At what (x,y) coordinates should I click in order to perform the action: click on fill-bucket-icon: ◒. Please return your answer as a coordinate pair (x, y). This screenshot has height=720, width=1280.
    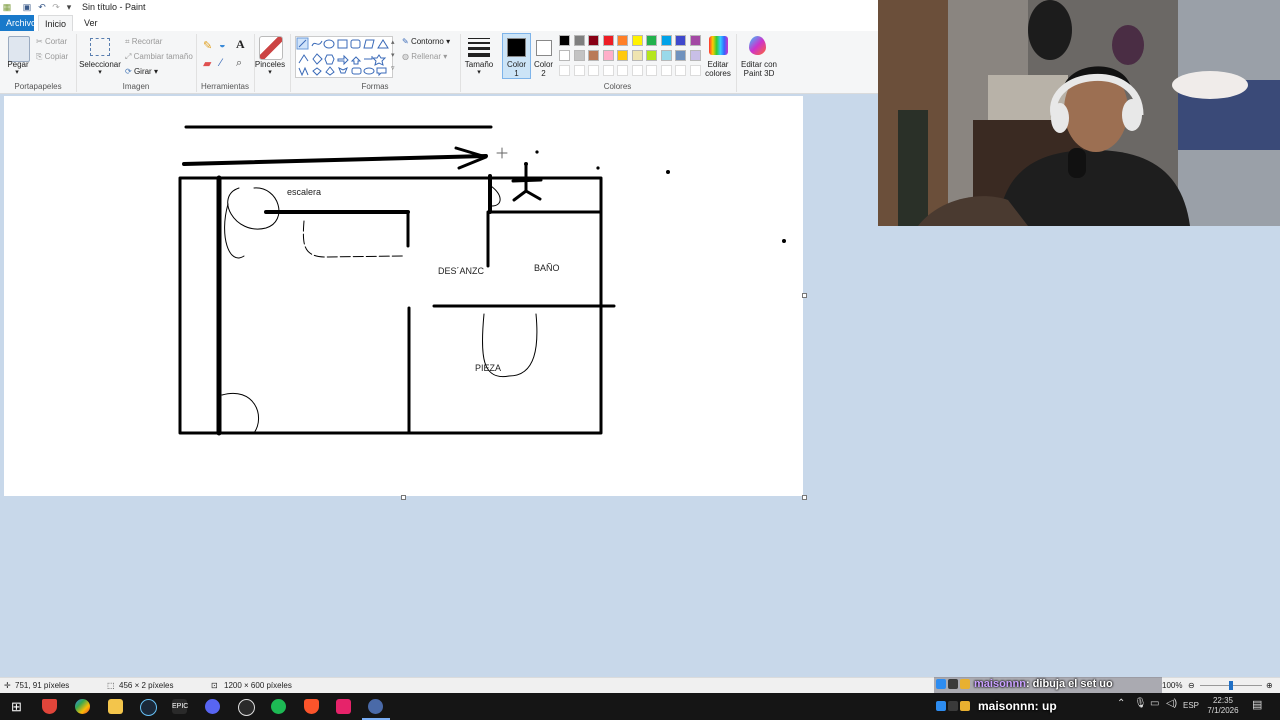
    Looking at the image, I should click on (222, 45).